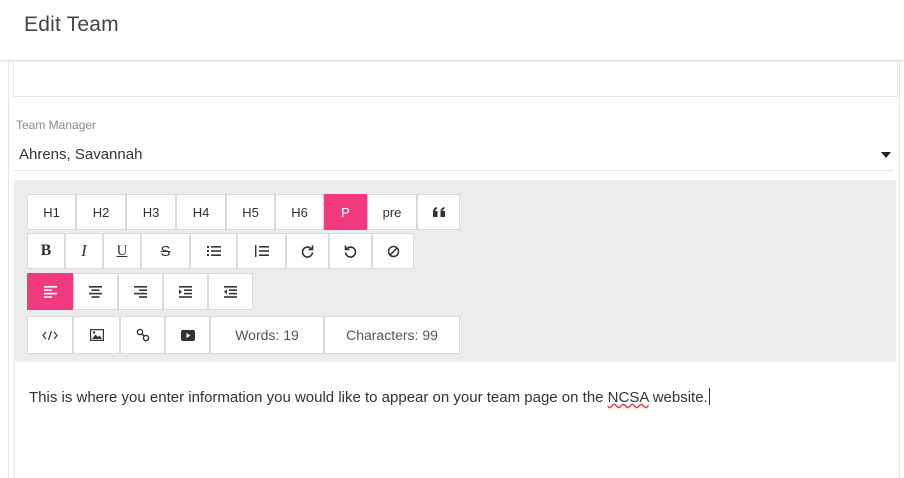  I want to click on pre-button: pre, so click(392, 212).